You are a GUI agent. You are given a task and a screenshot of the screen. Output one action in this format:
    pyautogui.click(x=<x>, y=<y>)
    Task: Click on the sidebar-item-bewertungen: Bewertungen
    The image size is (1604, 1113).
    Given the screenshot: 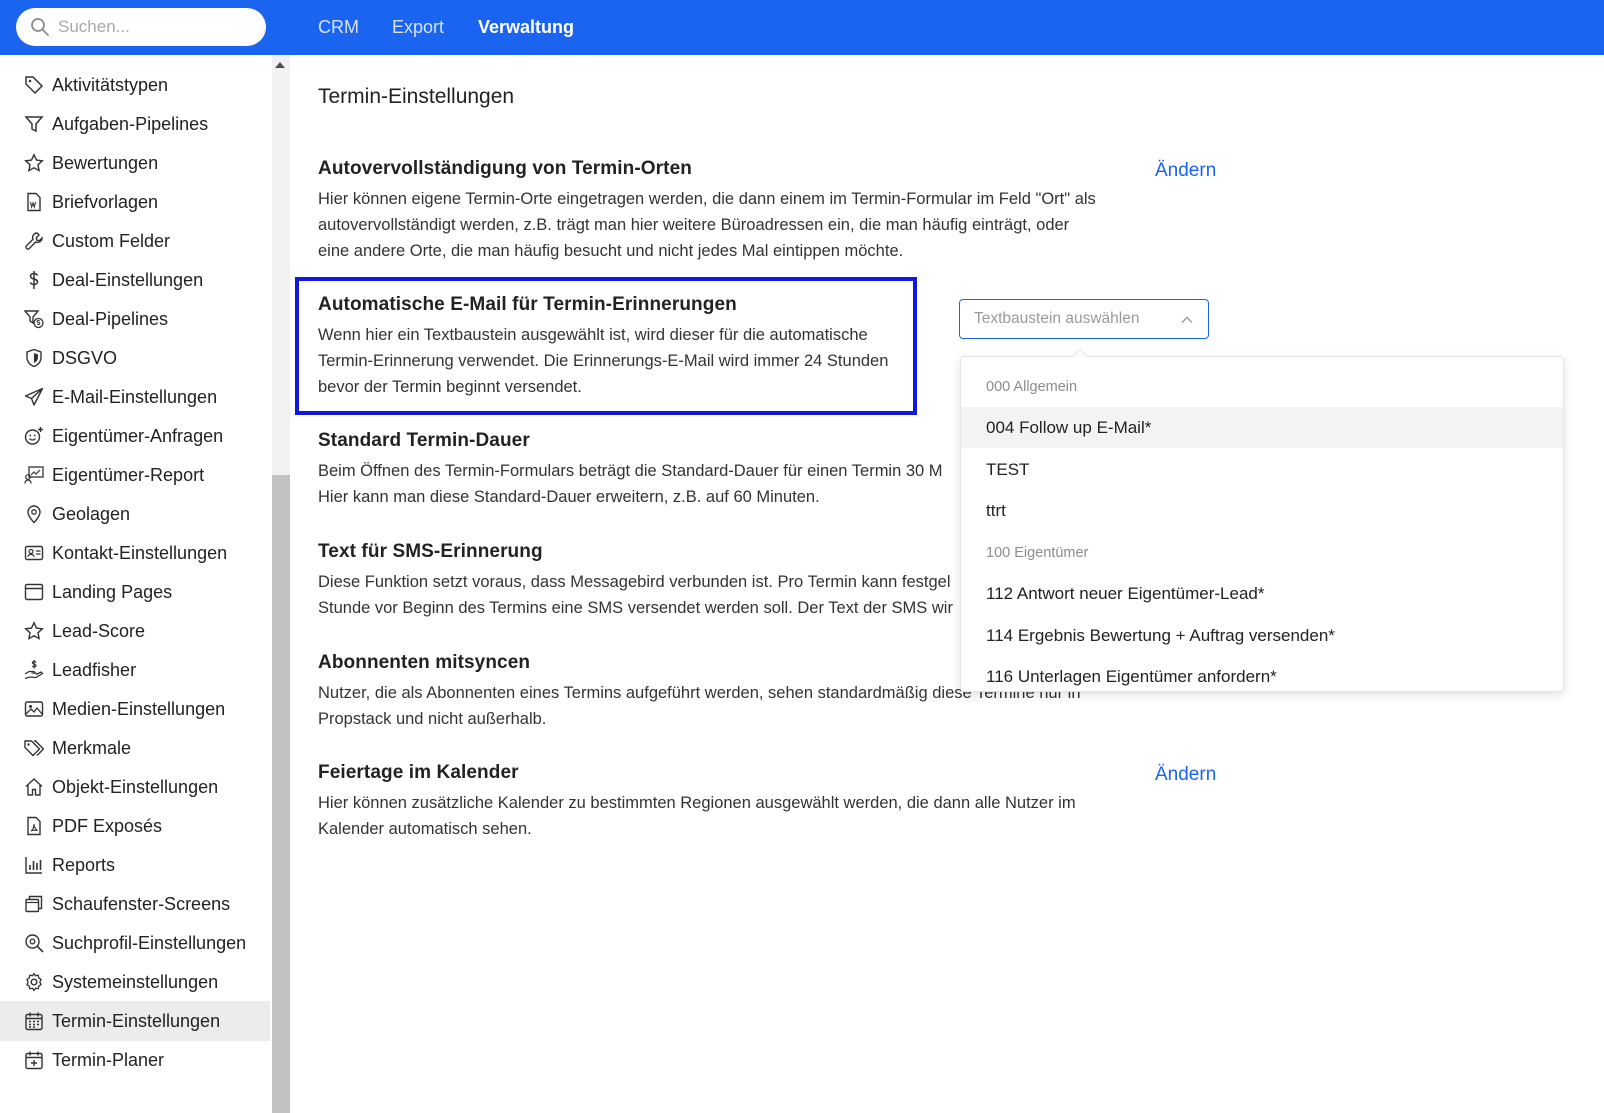 What is the action you would take?
    pyautogui.click(x=135, y=163)
    